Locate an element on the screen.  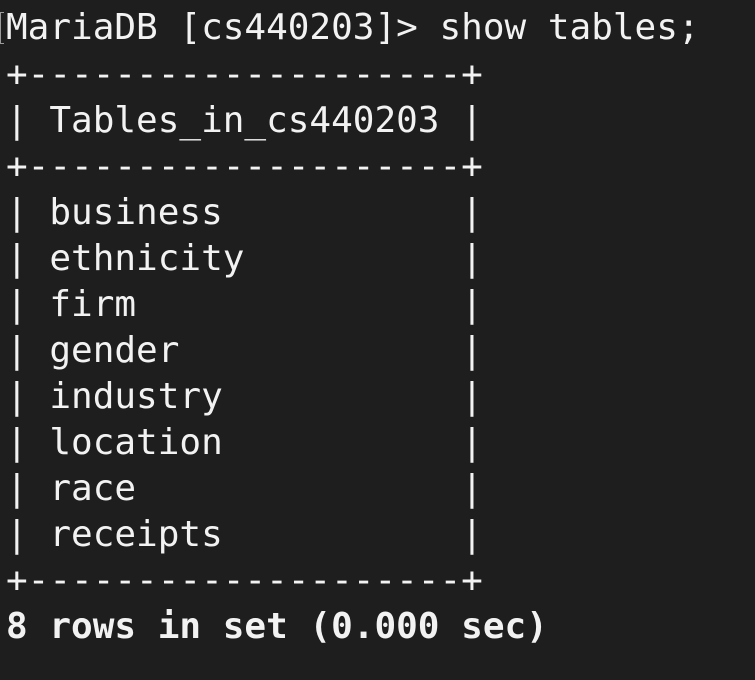
command-line: MariaDB [cs440203]> show tables; is located at coordinates (353, 28).